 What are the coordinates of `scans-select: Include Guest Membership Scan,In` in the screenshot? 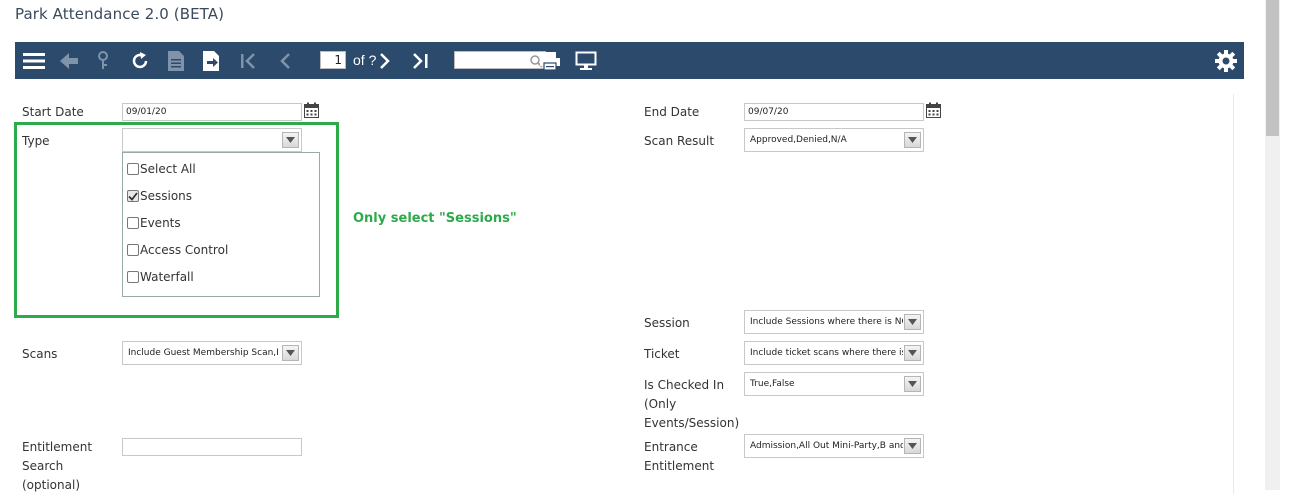 It's located at (212, 353).